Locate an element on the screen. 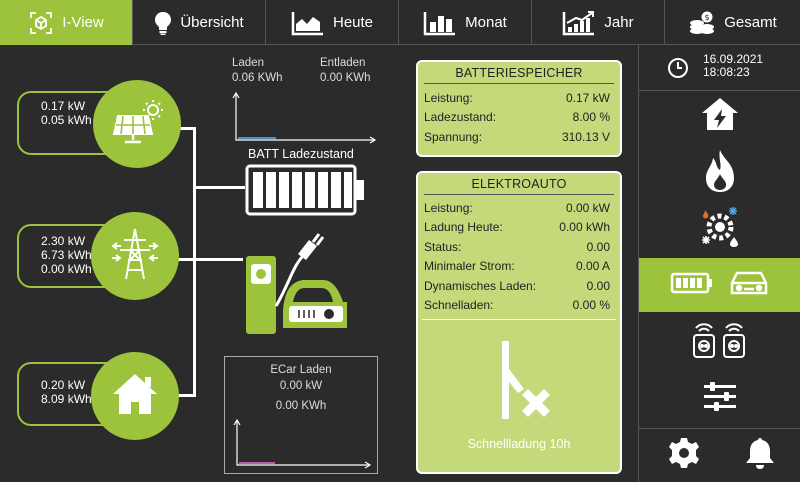 The image size is (800, 482). battery-level-icon is located at coordinates (304, 190).